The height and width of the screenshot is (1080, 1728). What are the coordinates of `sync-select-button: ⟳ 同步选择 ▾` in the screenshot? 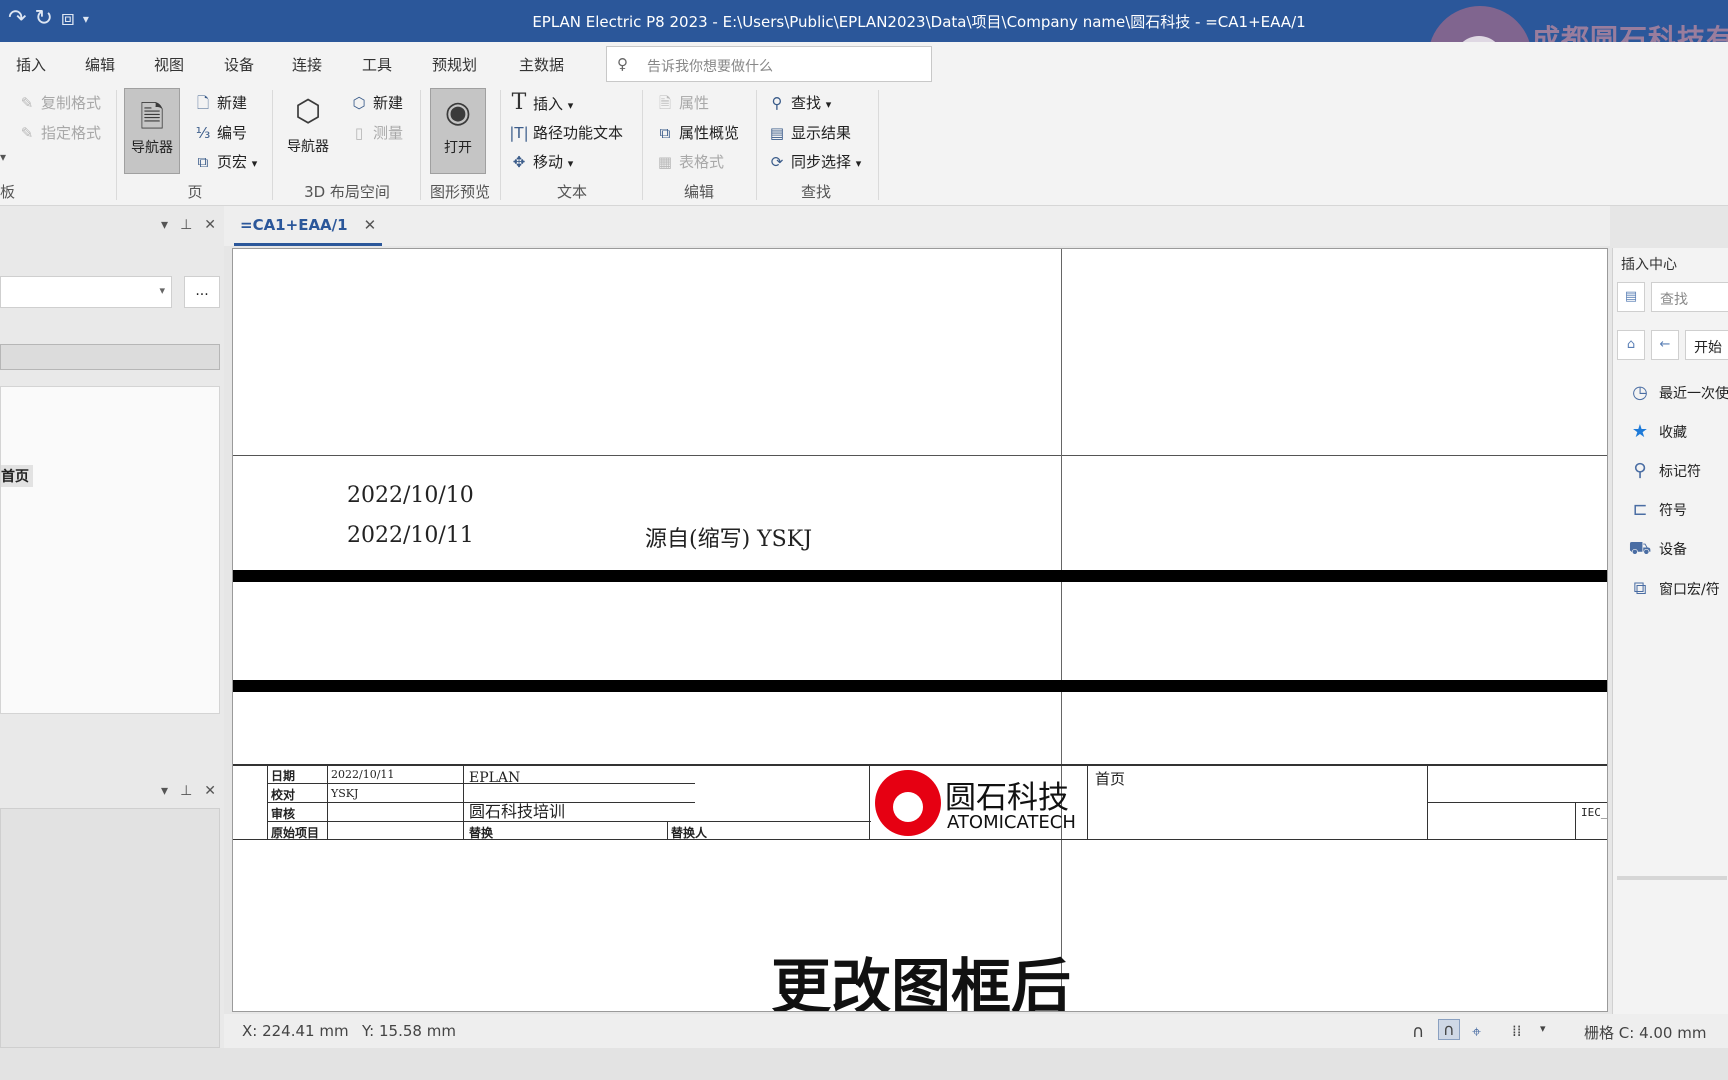 It's located at (814, 161).